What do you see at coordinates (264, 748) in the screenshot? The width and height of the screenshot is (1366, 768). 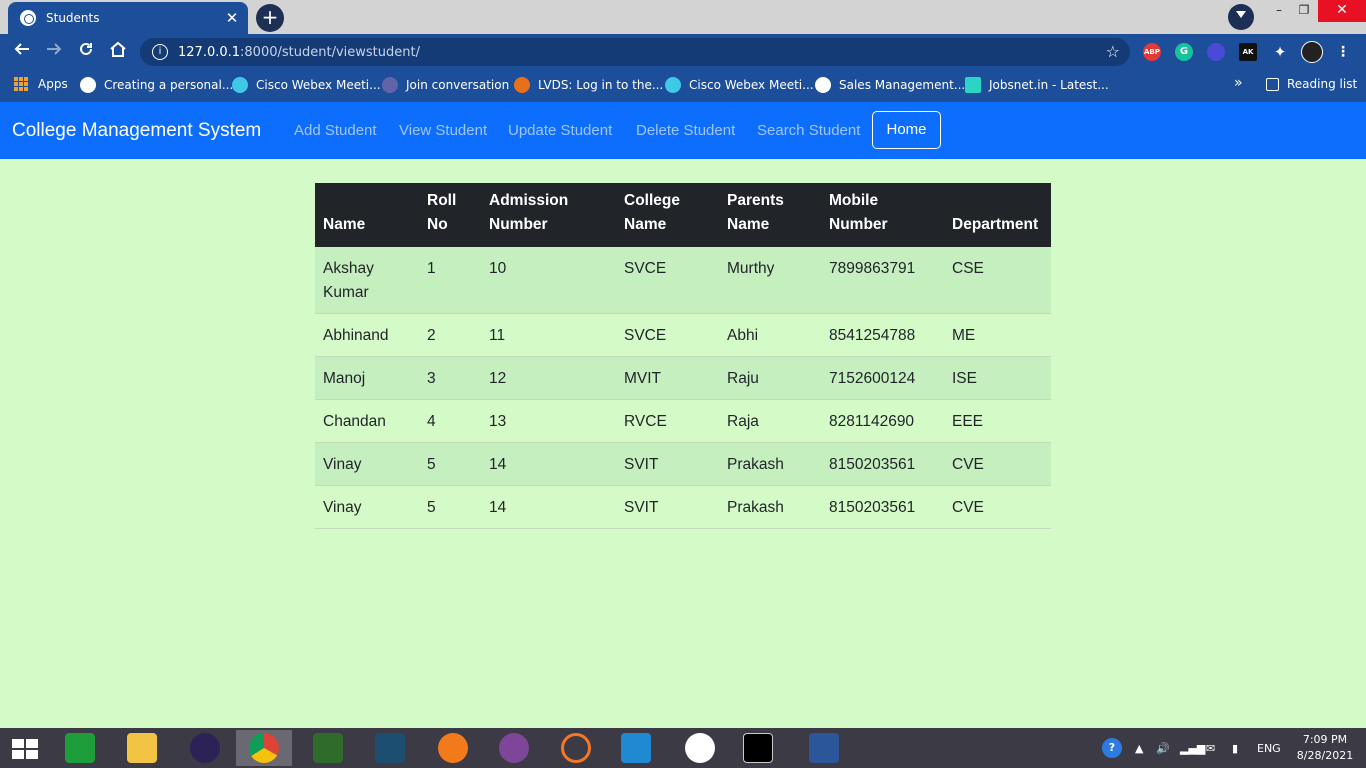 I see `taskbar-chrome` at bounding box center [264, 748].